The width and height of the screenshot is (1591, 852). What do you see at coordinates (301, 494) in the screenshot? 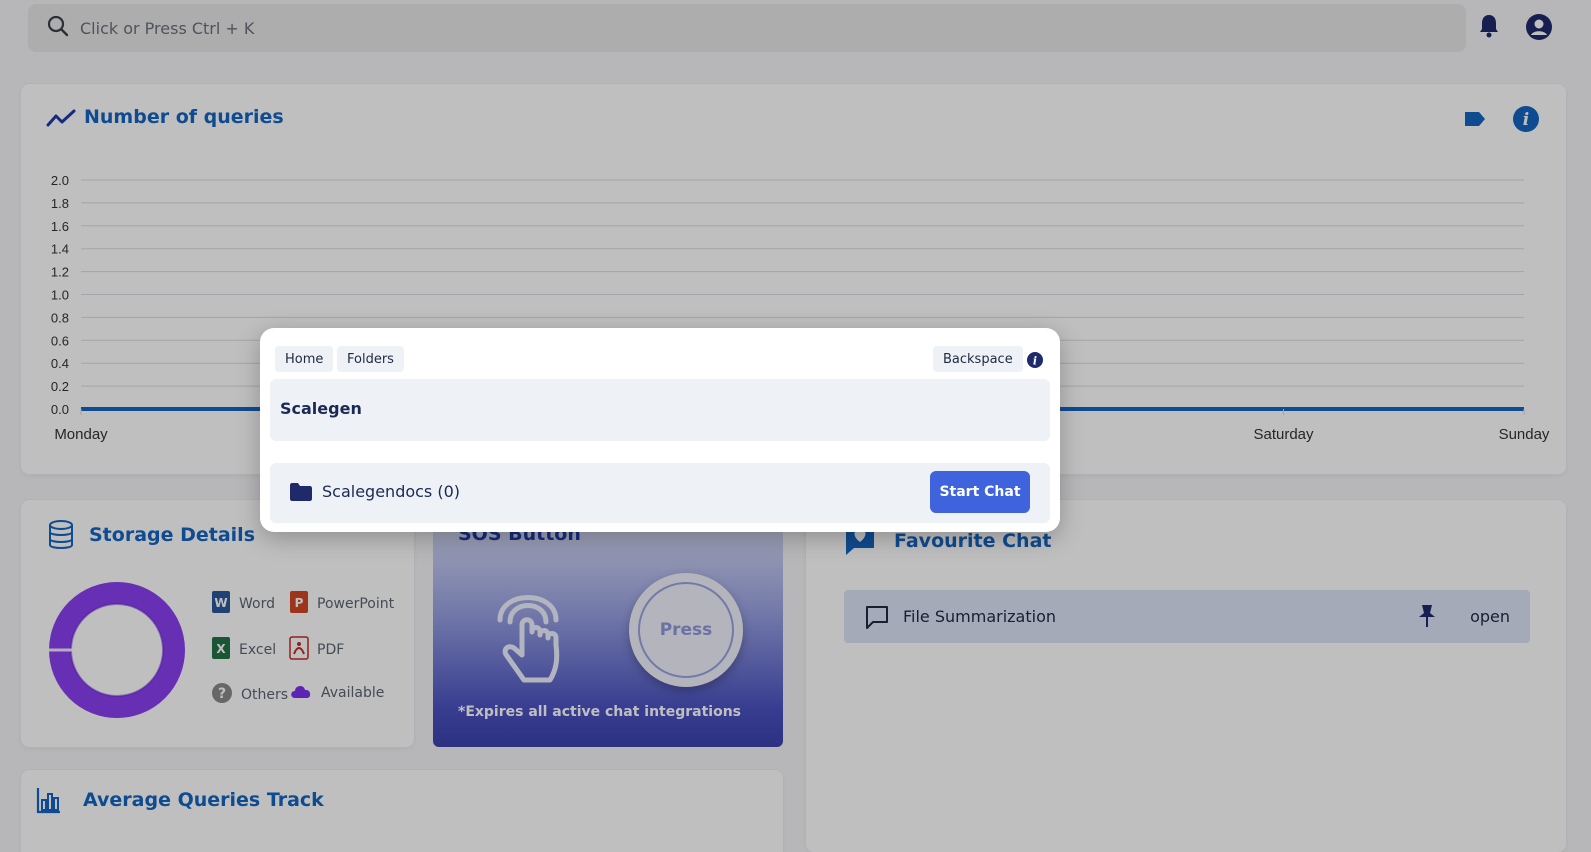
I see `folder-icon` at bounding box center [301, 494].